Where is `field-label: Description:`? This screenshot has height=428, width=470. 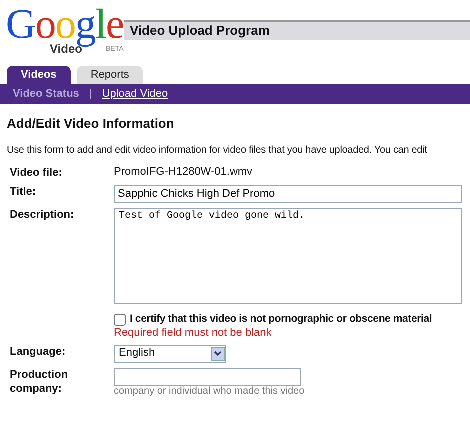
field-label: Description: is located at coordinates (43, 215).